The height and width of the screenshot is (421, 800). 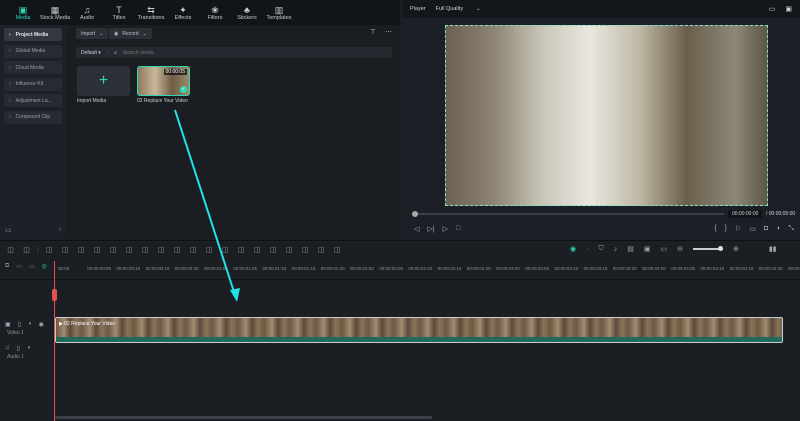 I want to click on sidebar-item: › Compound Clip, so click(x=33, y=117).